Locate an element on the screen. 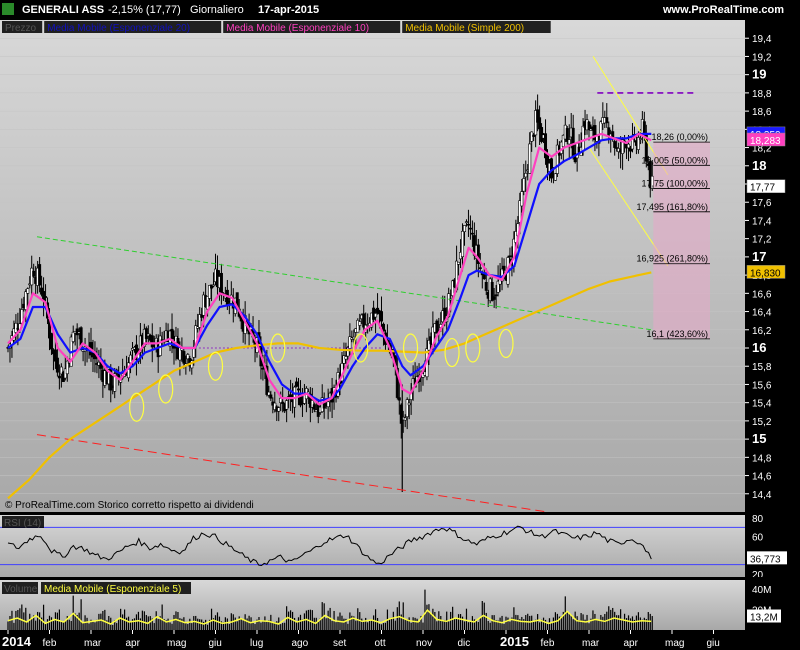 The width and height of the screenshot is (800, 650). price-axis-label: 14,8 is located at coordinates (762, 458).